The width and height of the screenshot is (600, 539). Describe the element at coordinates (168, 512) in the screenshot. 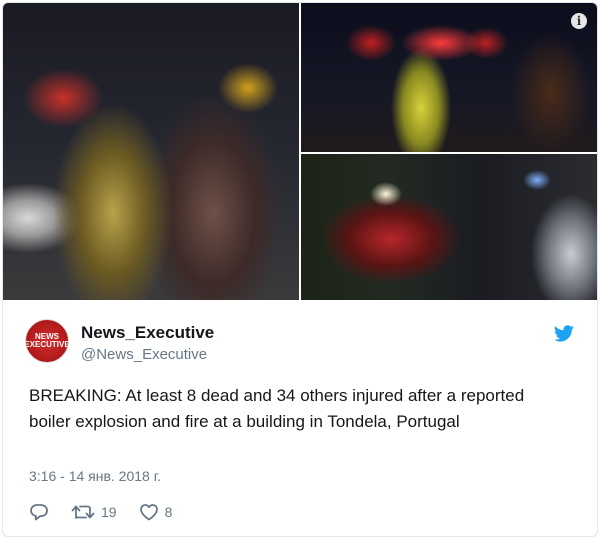

I see `like-count: 8` at that location.